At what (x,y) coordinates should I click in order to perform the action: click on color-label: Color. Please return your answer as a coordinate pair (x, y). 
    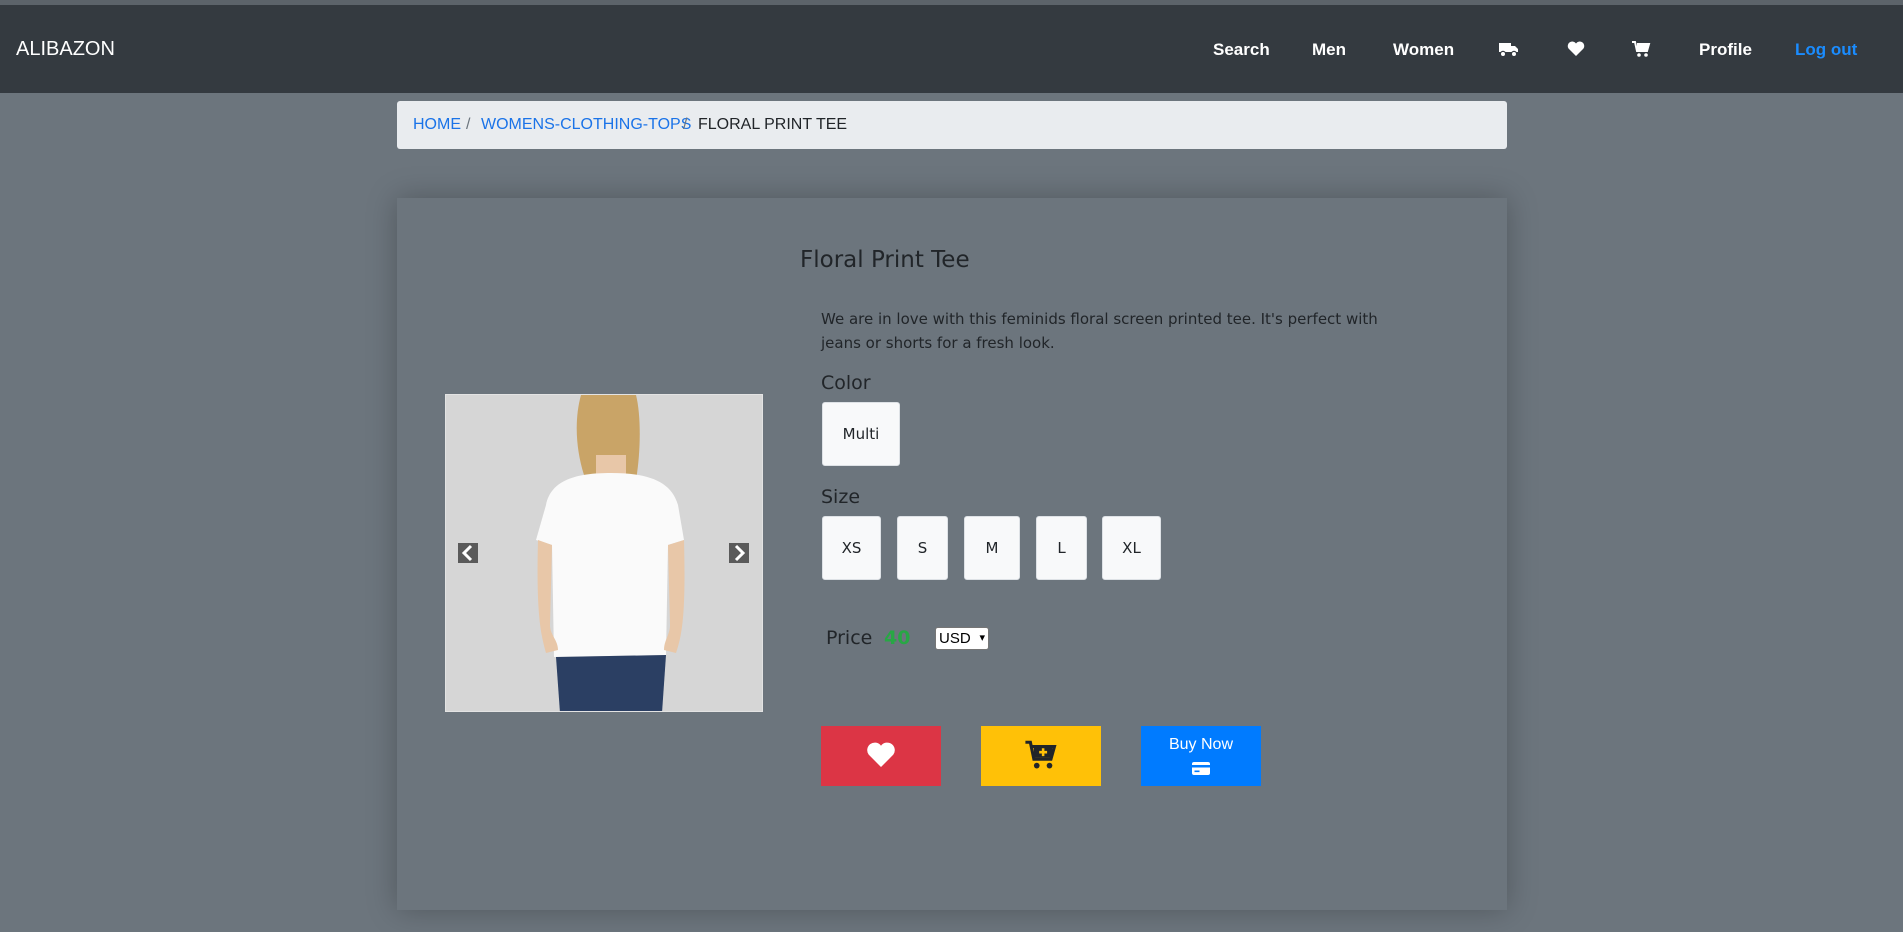
    Looking at the image, I should click on (846, 383).